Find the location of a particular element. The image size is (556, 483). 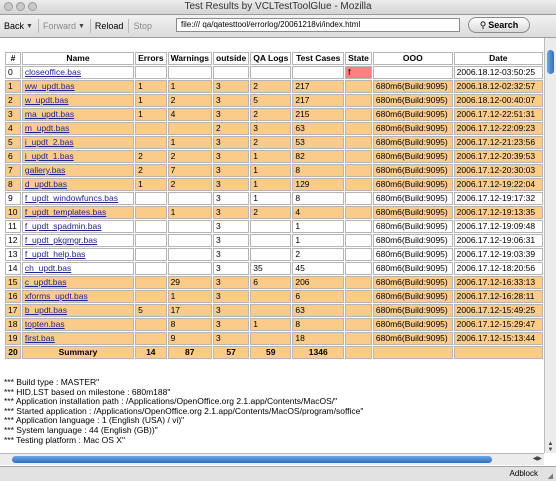

test-name-link: c_updt.bas is located at coordinates (78, 282).